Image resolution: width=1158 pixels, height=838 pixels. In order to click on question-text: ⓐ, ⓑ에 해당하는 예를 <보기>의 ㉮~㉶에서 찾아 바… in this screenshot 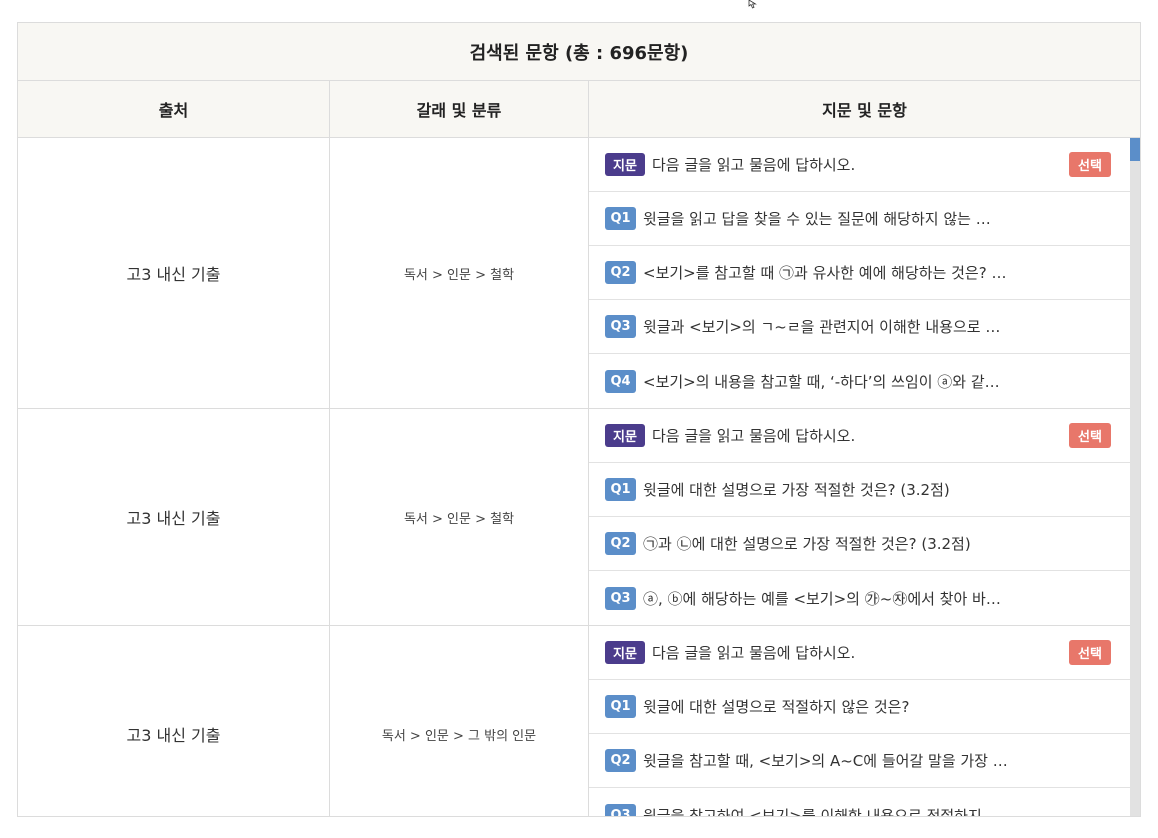, I will do `click(822, 598)`.